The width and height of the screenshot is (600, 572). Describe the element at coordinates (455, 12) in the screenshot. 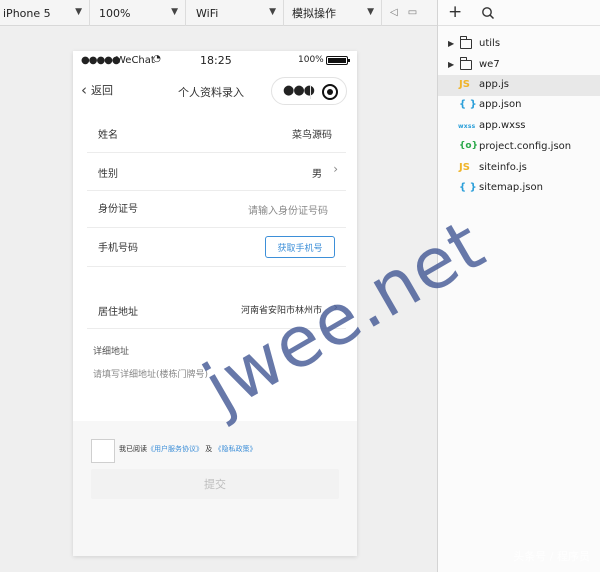

I see `plus-icon: +` at that location.